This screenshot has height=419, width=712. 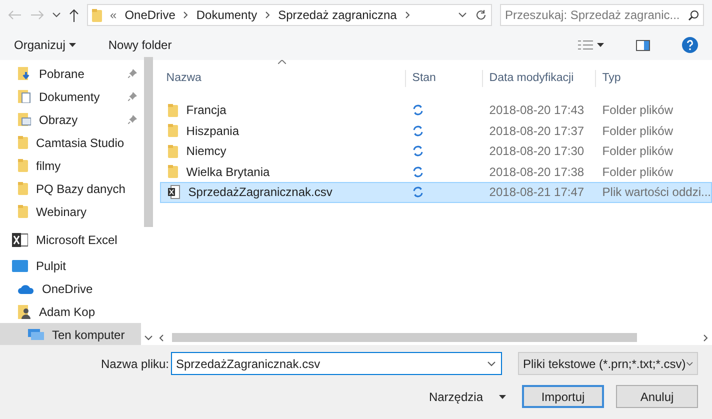 What do you see at coordinates (79, 142) in the screenshot?
I see `sidebar-item: Camtasia Studio` at bounding box center [79, 142].